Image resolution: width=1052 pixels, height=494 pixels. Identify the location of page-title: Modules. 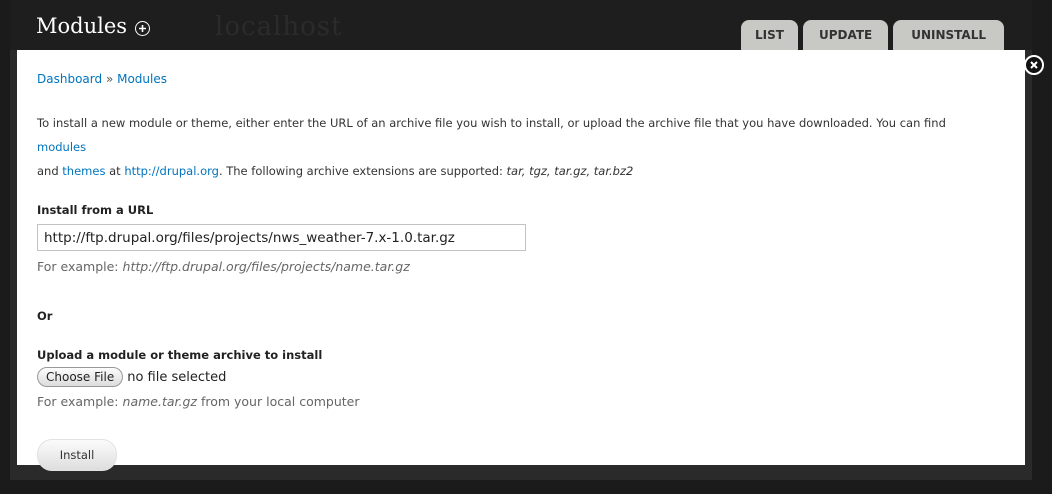
(93, 26).